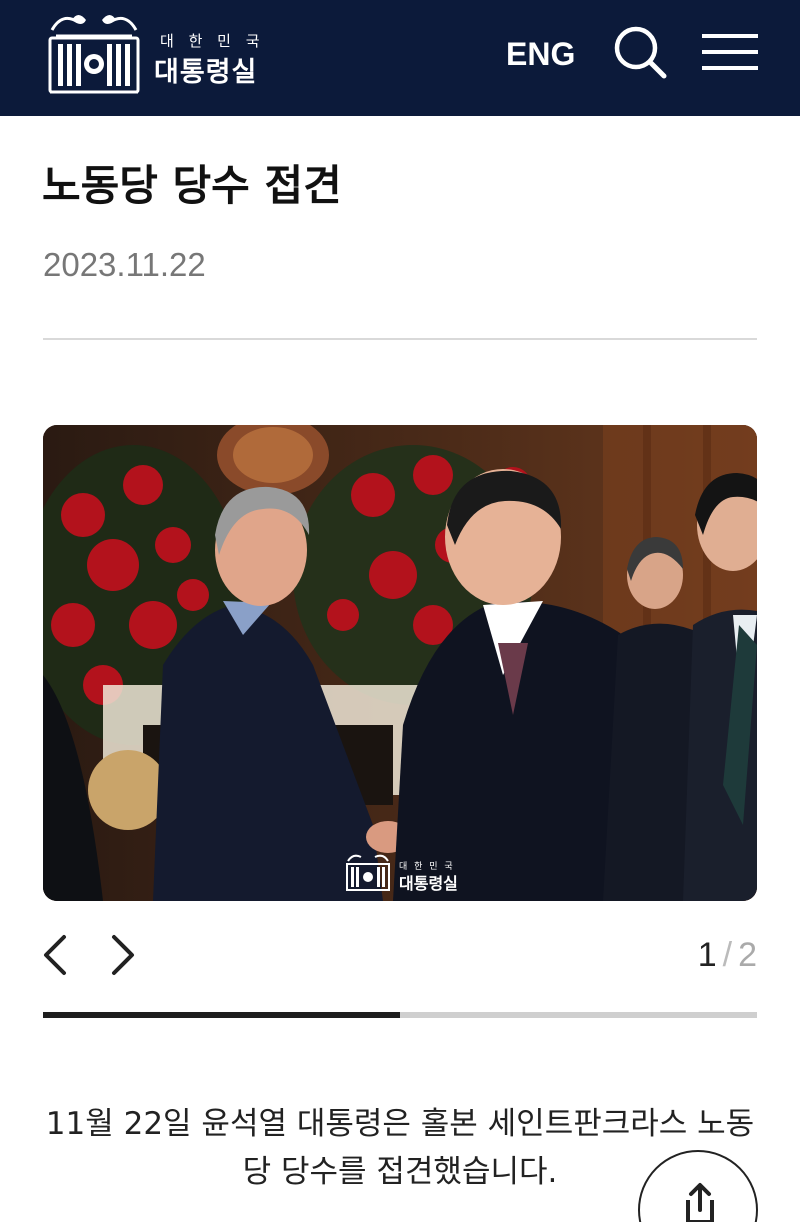  Describe the element at coordinates (192, 185) in the screenshot. I see `page-title: 노동당 당수 접견` at that location.